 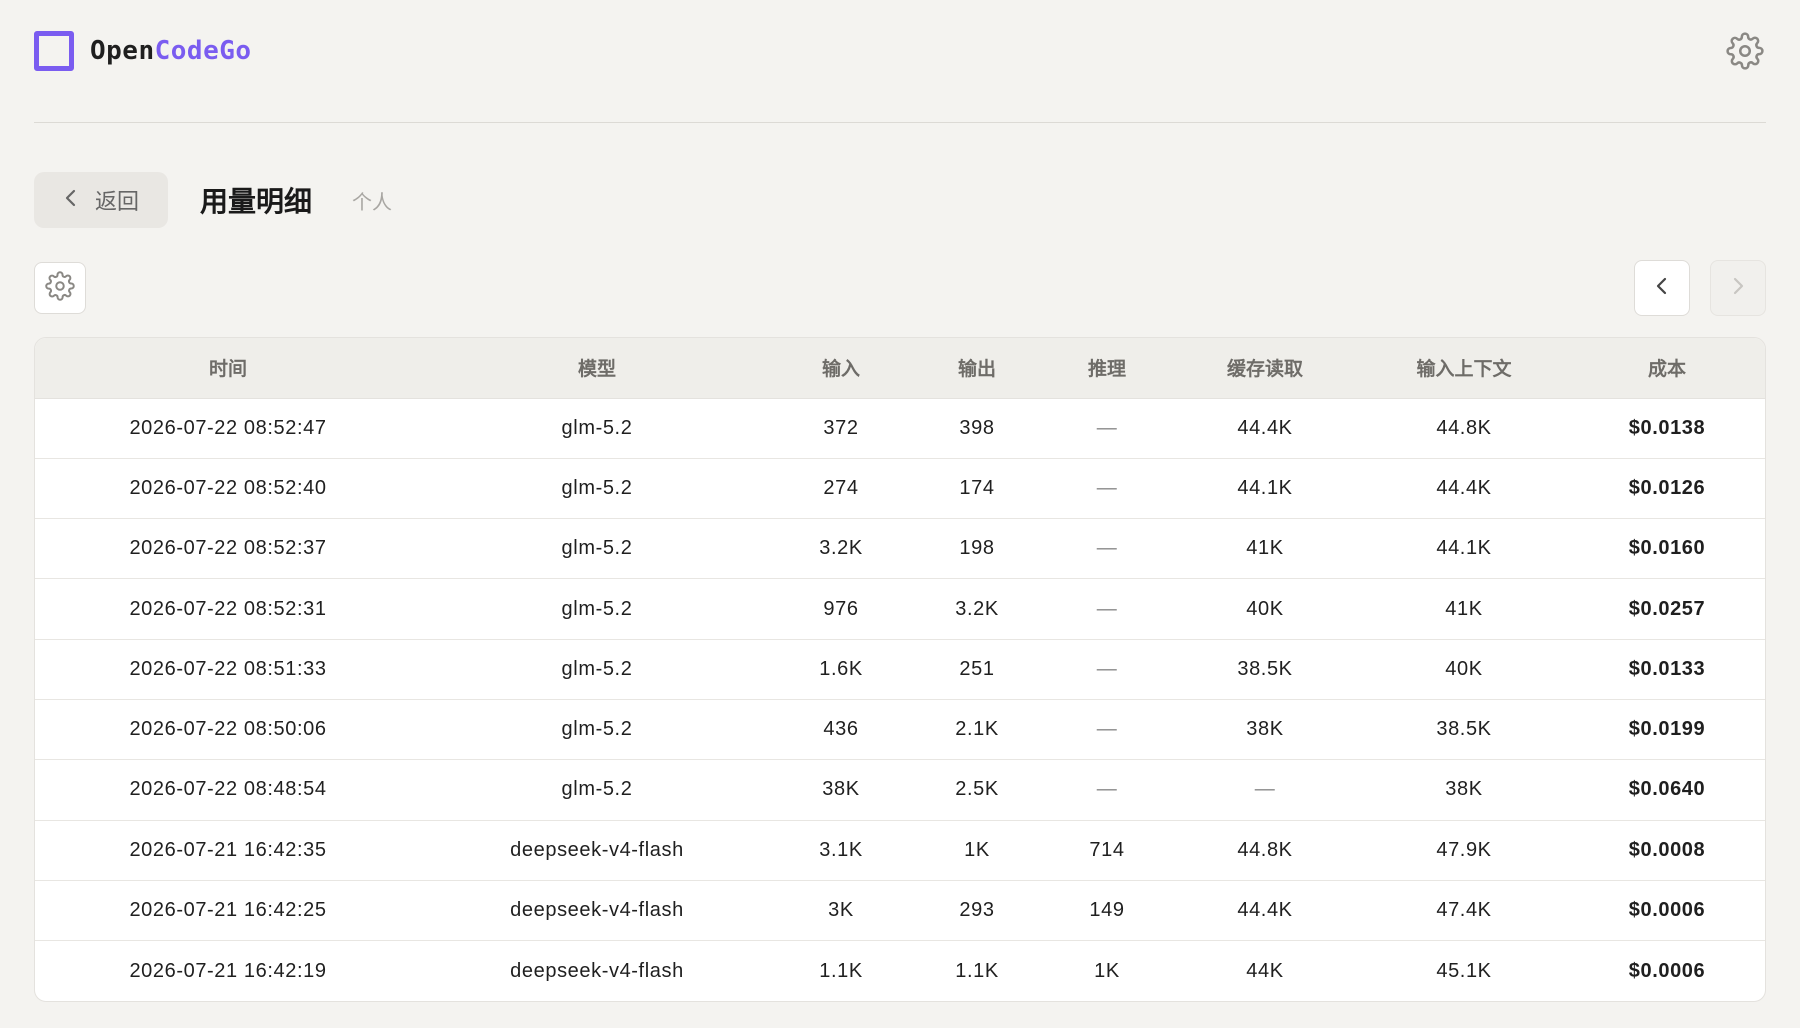 I want to click on cell-time: 2026-07-21 16:42:19, so click(x=228, y=970).